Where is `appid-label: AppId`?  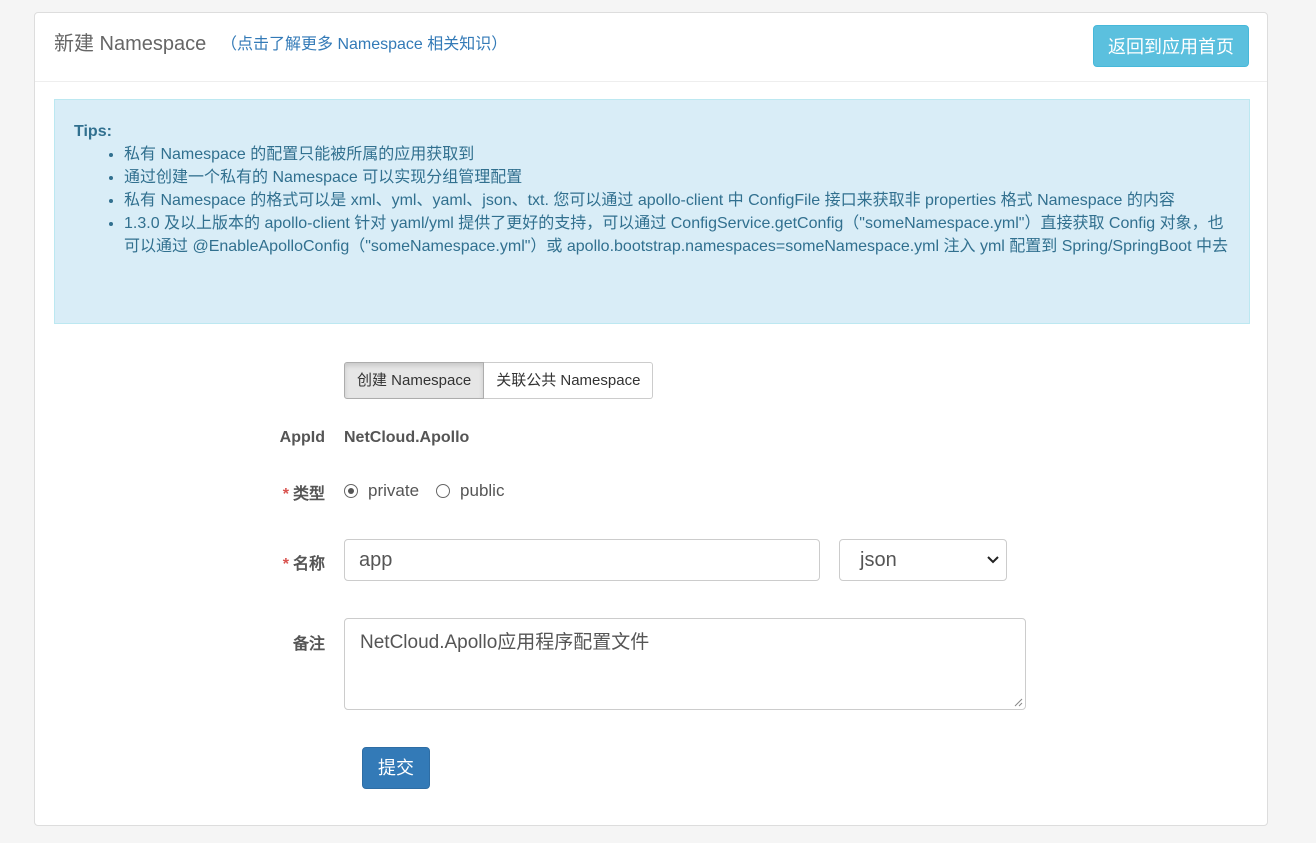
appid-label: AppId is located at coordinates (302, 437).